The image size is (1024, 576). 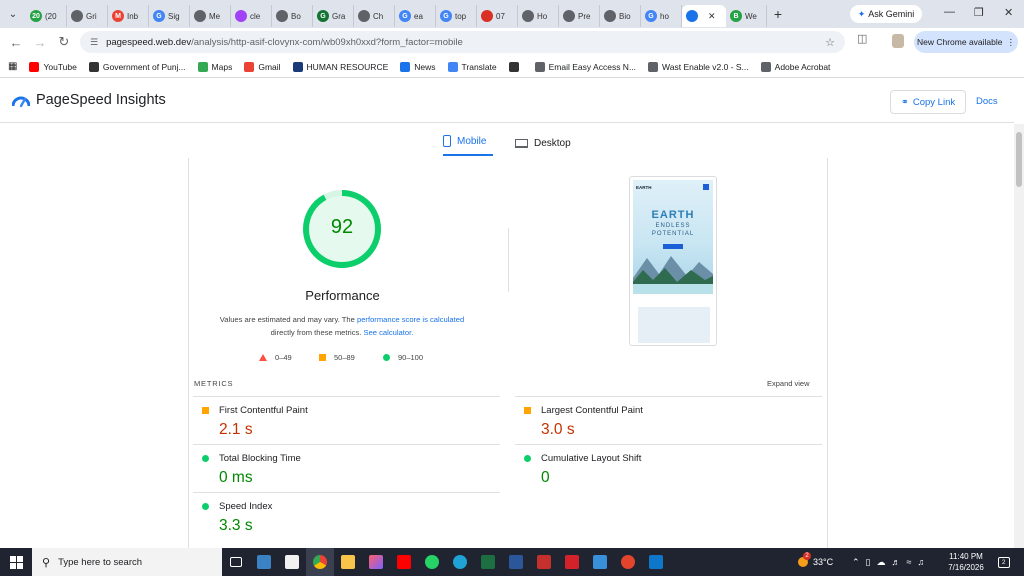 I want to click on notification-center-icon: 2, so click(x=1004, y=562).